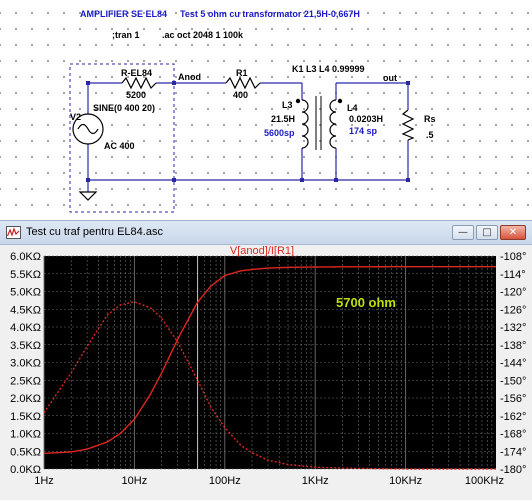  Describe the element at coordinates (94, 232) in the screenshot. I see `window-title: Test cu traf pentru EL84.asc` at that location.